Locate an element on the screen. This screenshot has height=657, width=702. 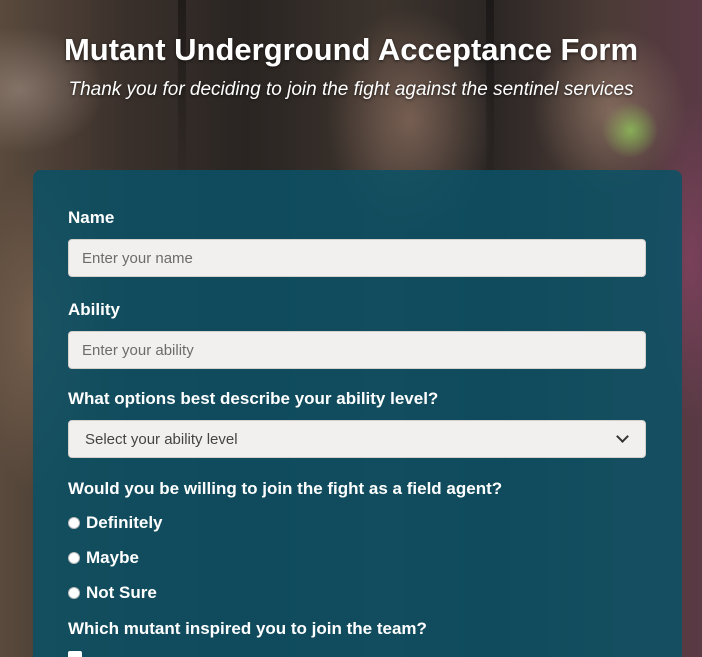
radio-option-label: Maybe is located at coordinates (112, 557).